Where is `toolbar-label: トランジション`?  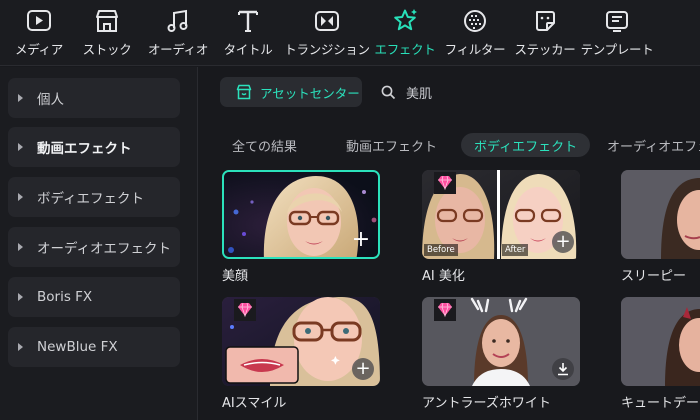
toolbar-label: トランジション is located at coordinates (327, 49).